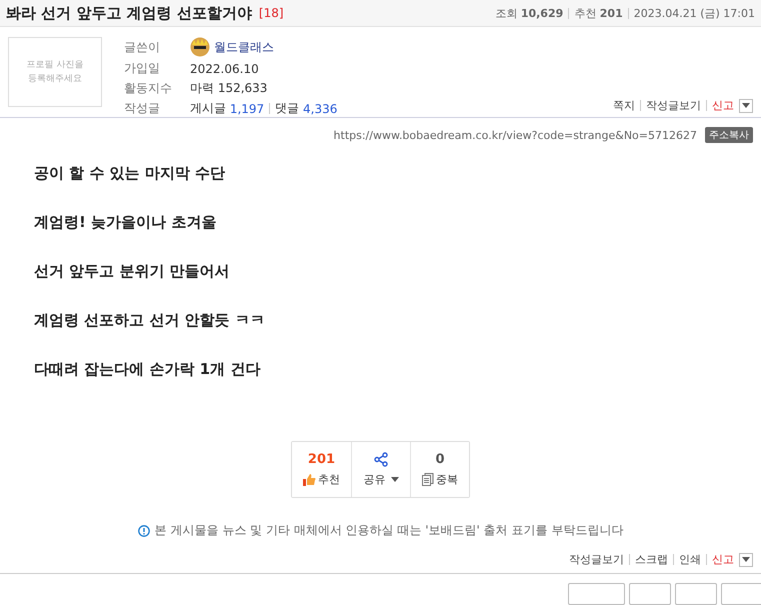 The width and height of the screenshot is (761, 605). What do you see at coordinates (225, 69) in the screenshot?
I see `info-value: 2022.06.10` at bounding box center [225, 69].